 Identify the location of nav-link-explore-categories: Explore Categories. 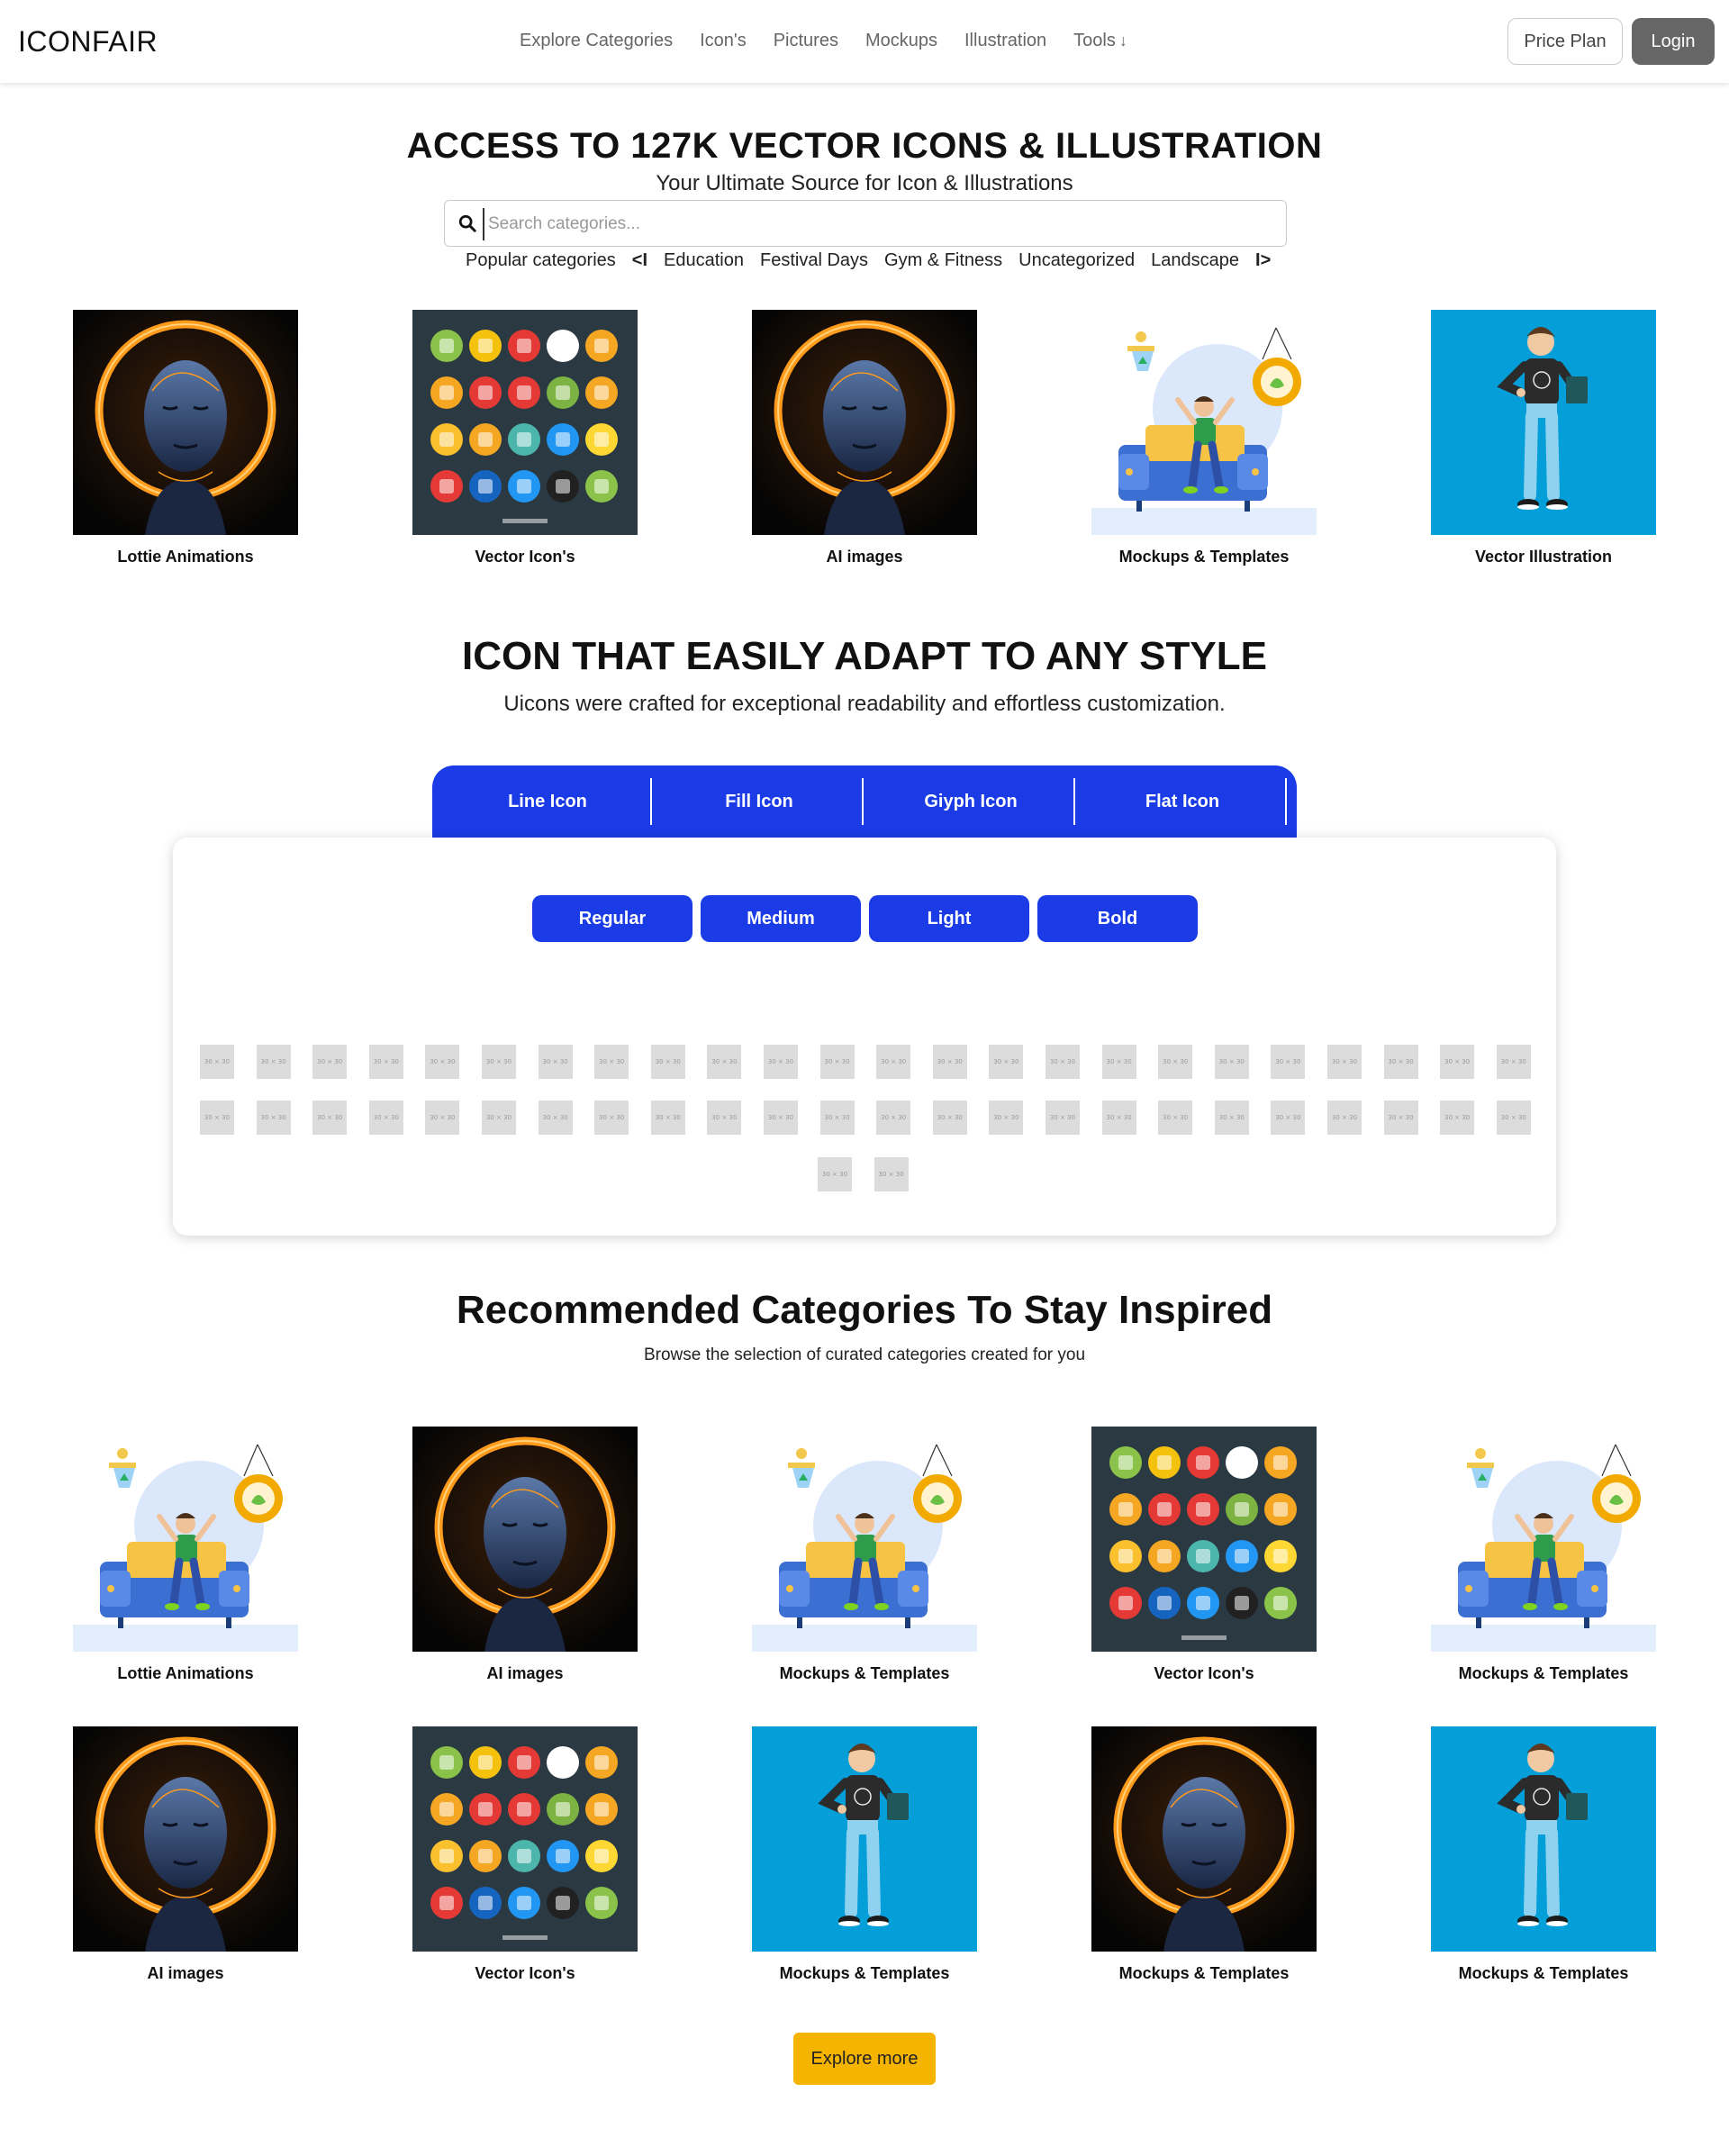
(596, 41).